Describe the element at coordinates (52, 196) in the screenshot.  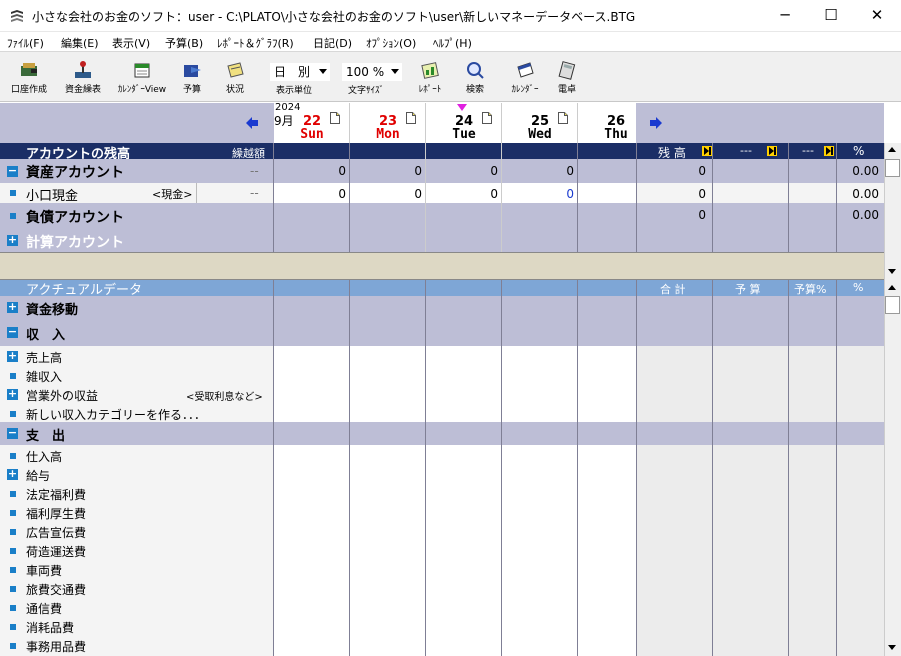
I see `petty-cash-label: 小口現金` at that location.